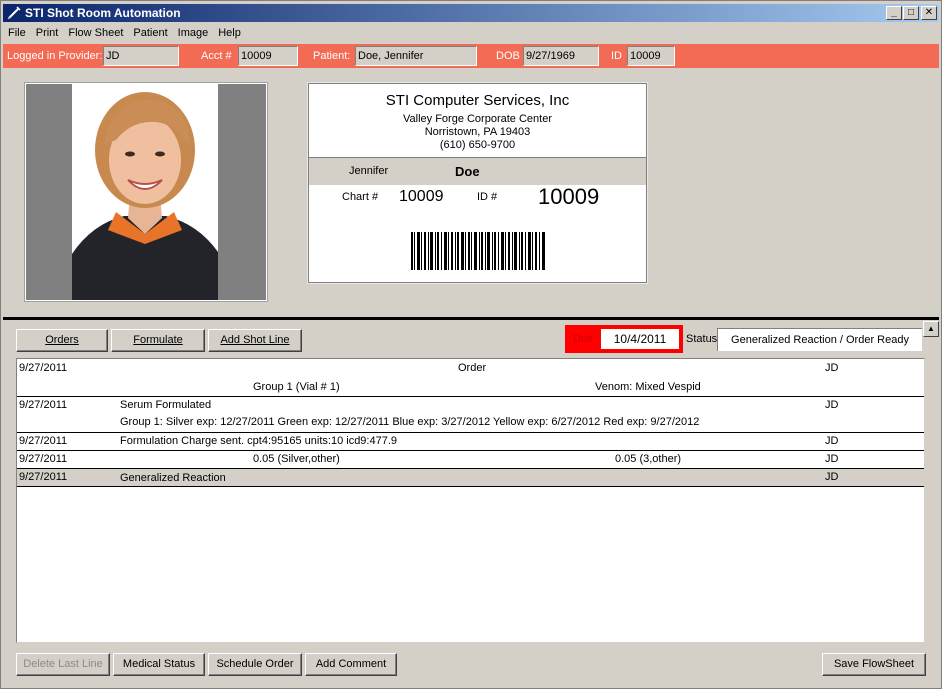 This screenshot has width=942, height=689. I want to click on close-button: ✕, so click(929, 13).